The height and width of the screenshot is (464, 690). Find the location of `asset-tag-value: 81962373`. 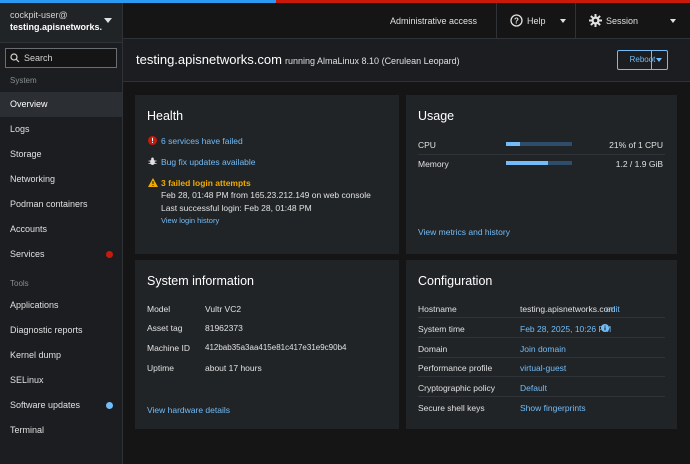

asset-tag-value: 81962373 is located at coordinates (224, 328).